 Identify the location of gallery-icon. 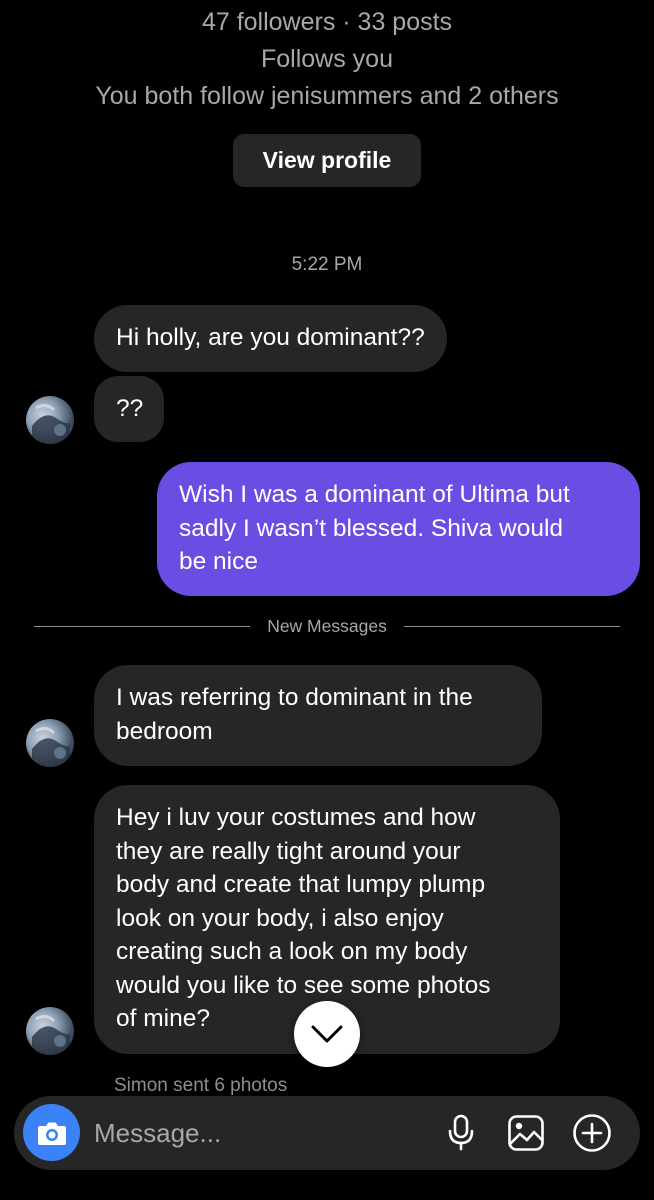
(526, 1133).